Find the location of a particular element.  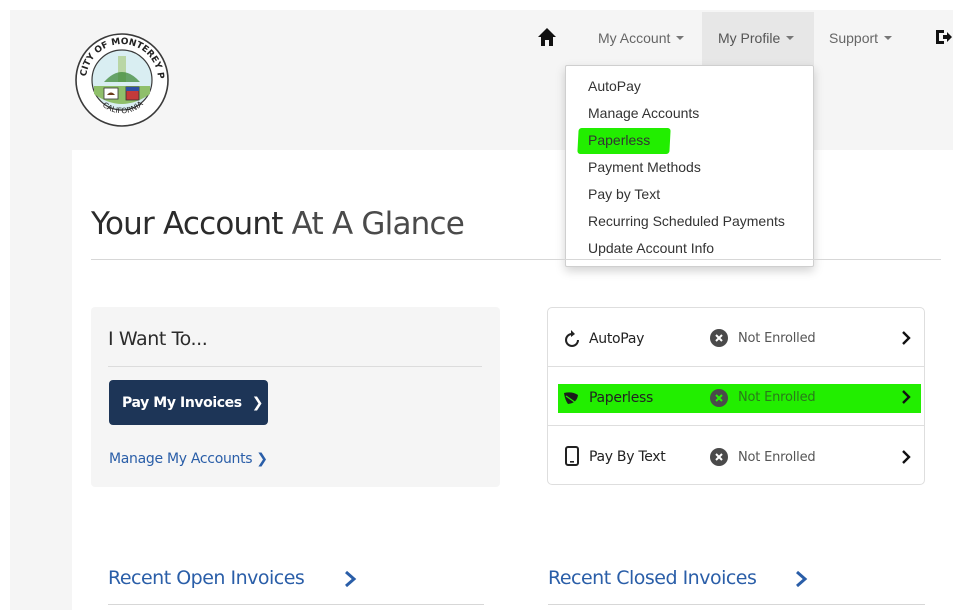

menu-item-recurring-scheduled-payments: Recurring Scheduled Payments is located at coordinates (686, 221).